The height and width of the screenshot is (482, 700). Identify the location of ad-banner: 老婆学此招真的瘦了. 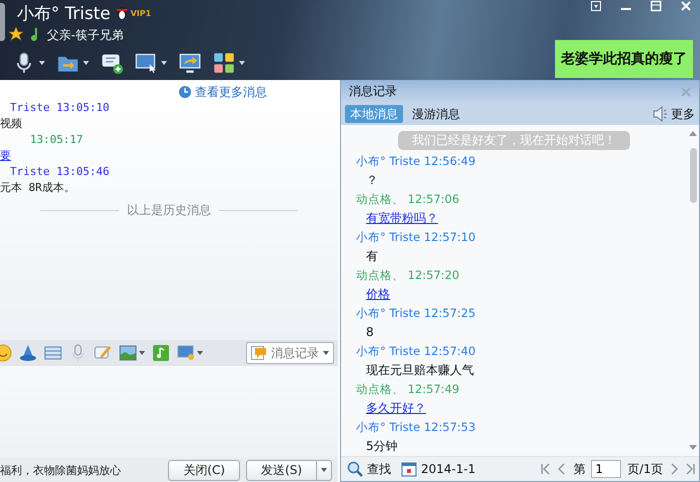
(624, 59).